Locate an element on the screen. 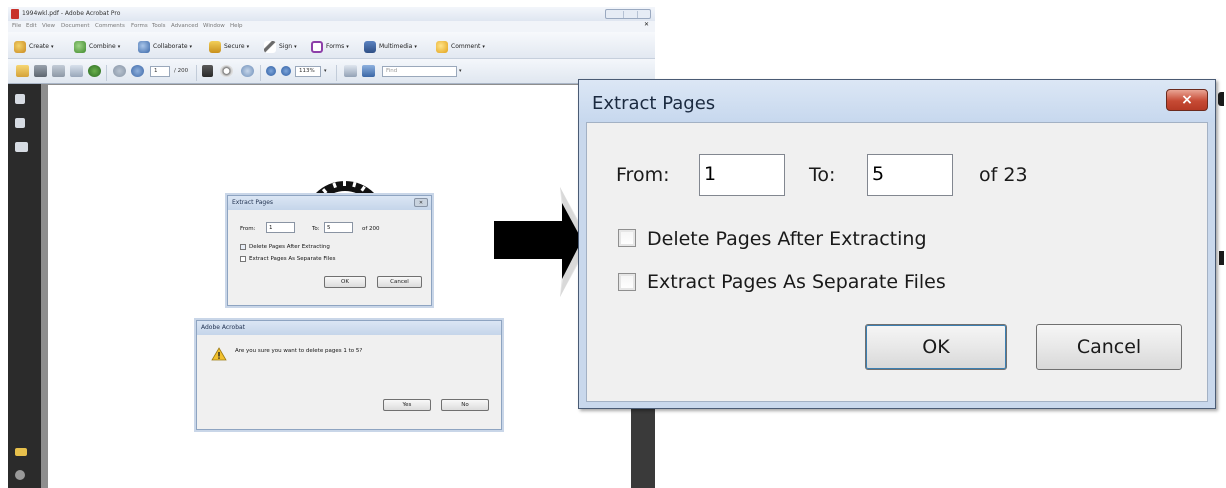 This screenshot has height=488, width=1226. small-separate-label: Extract Pages As Separate Files is located at coordinates (292, 259).